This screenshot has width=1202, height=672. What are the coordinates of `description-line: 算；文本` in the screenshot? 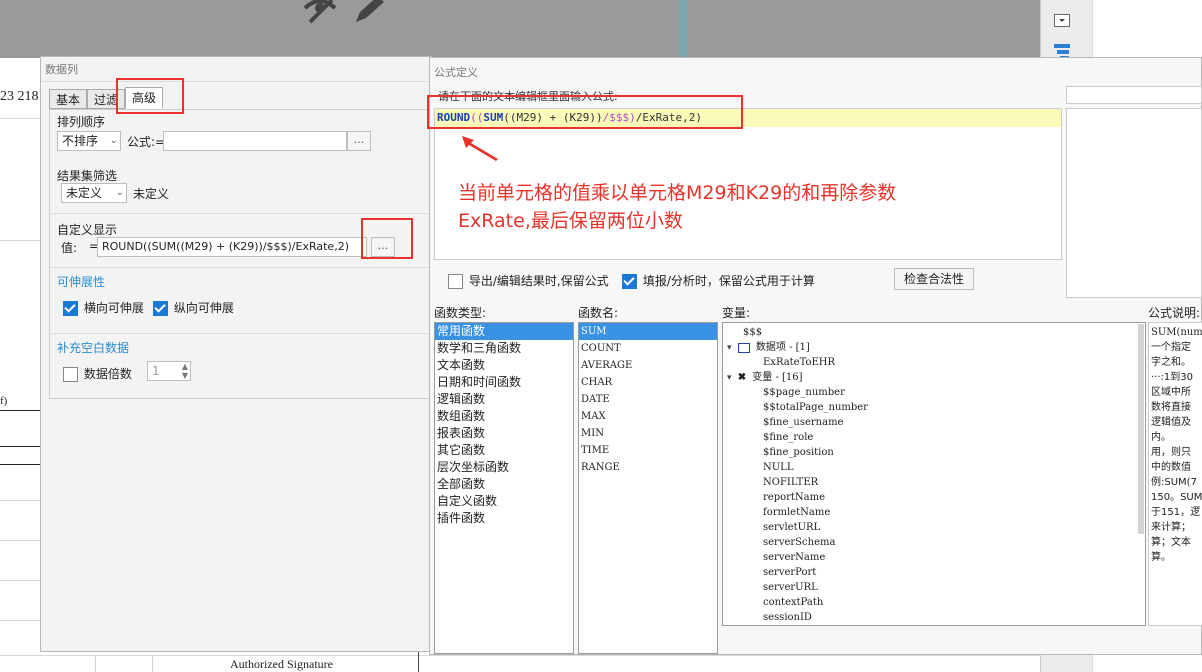 It's located at (1171, 542).